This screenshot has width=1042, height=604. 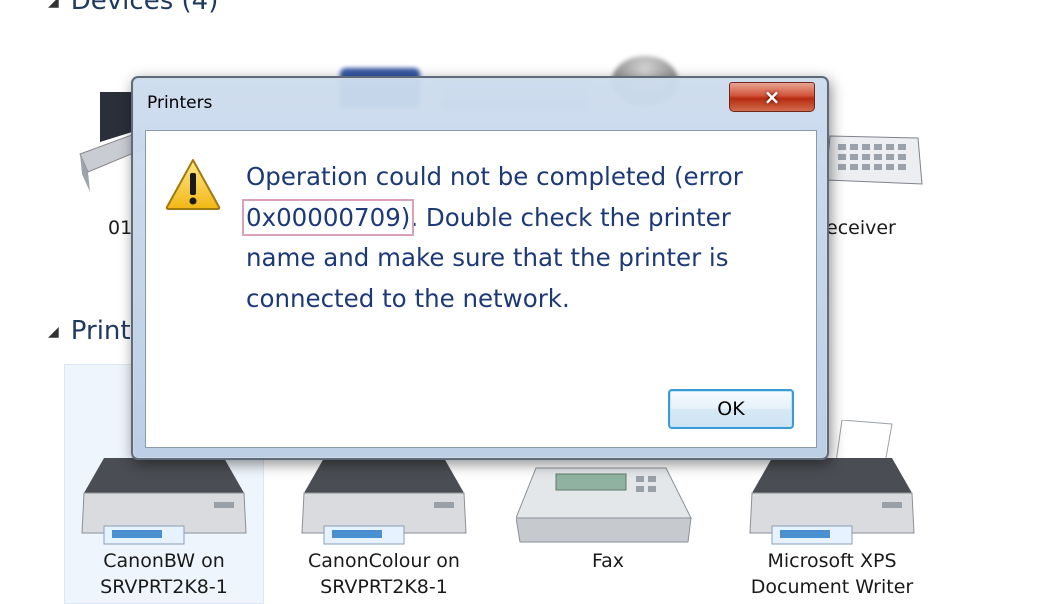 I want to click on close-button: ×, so click(x=772, y=97).